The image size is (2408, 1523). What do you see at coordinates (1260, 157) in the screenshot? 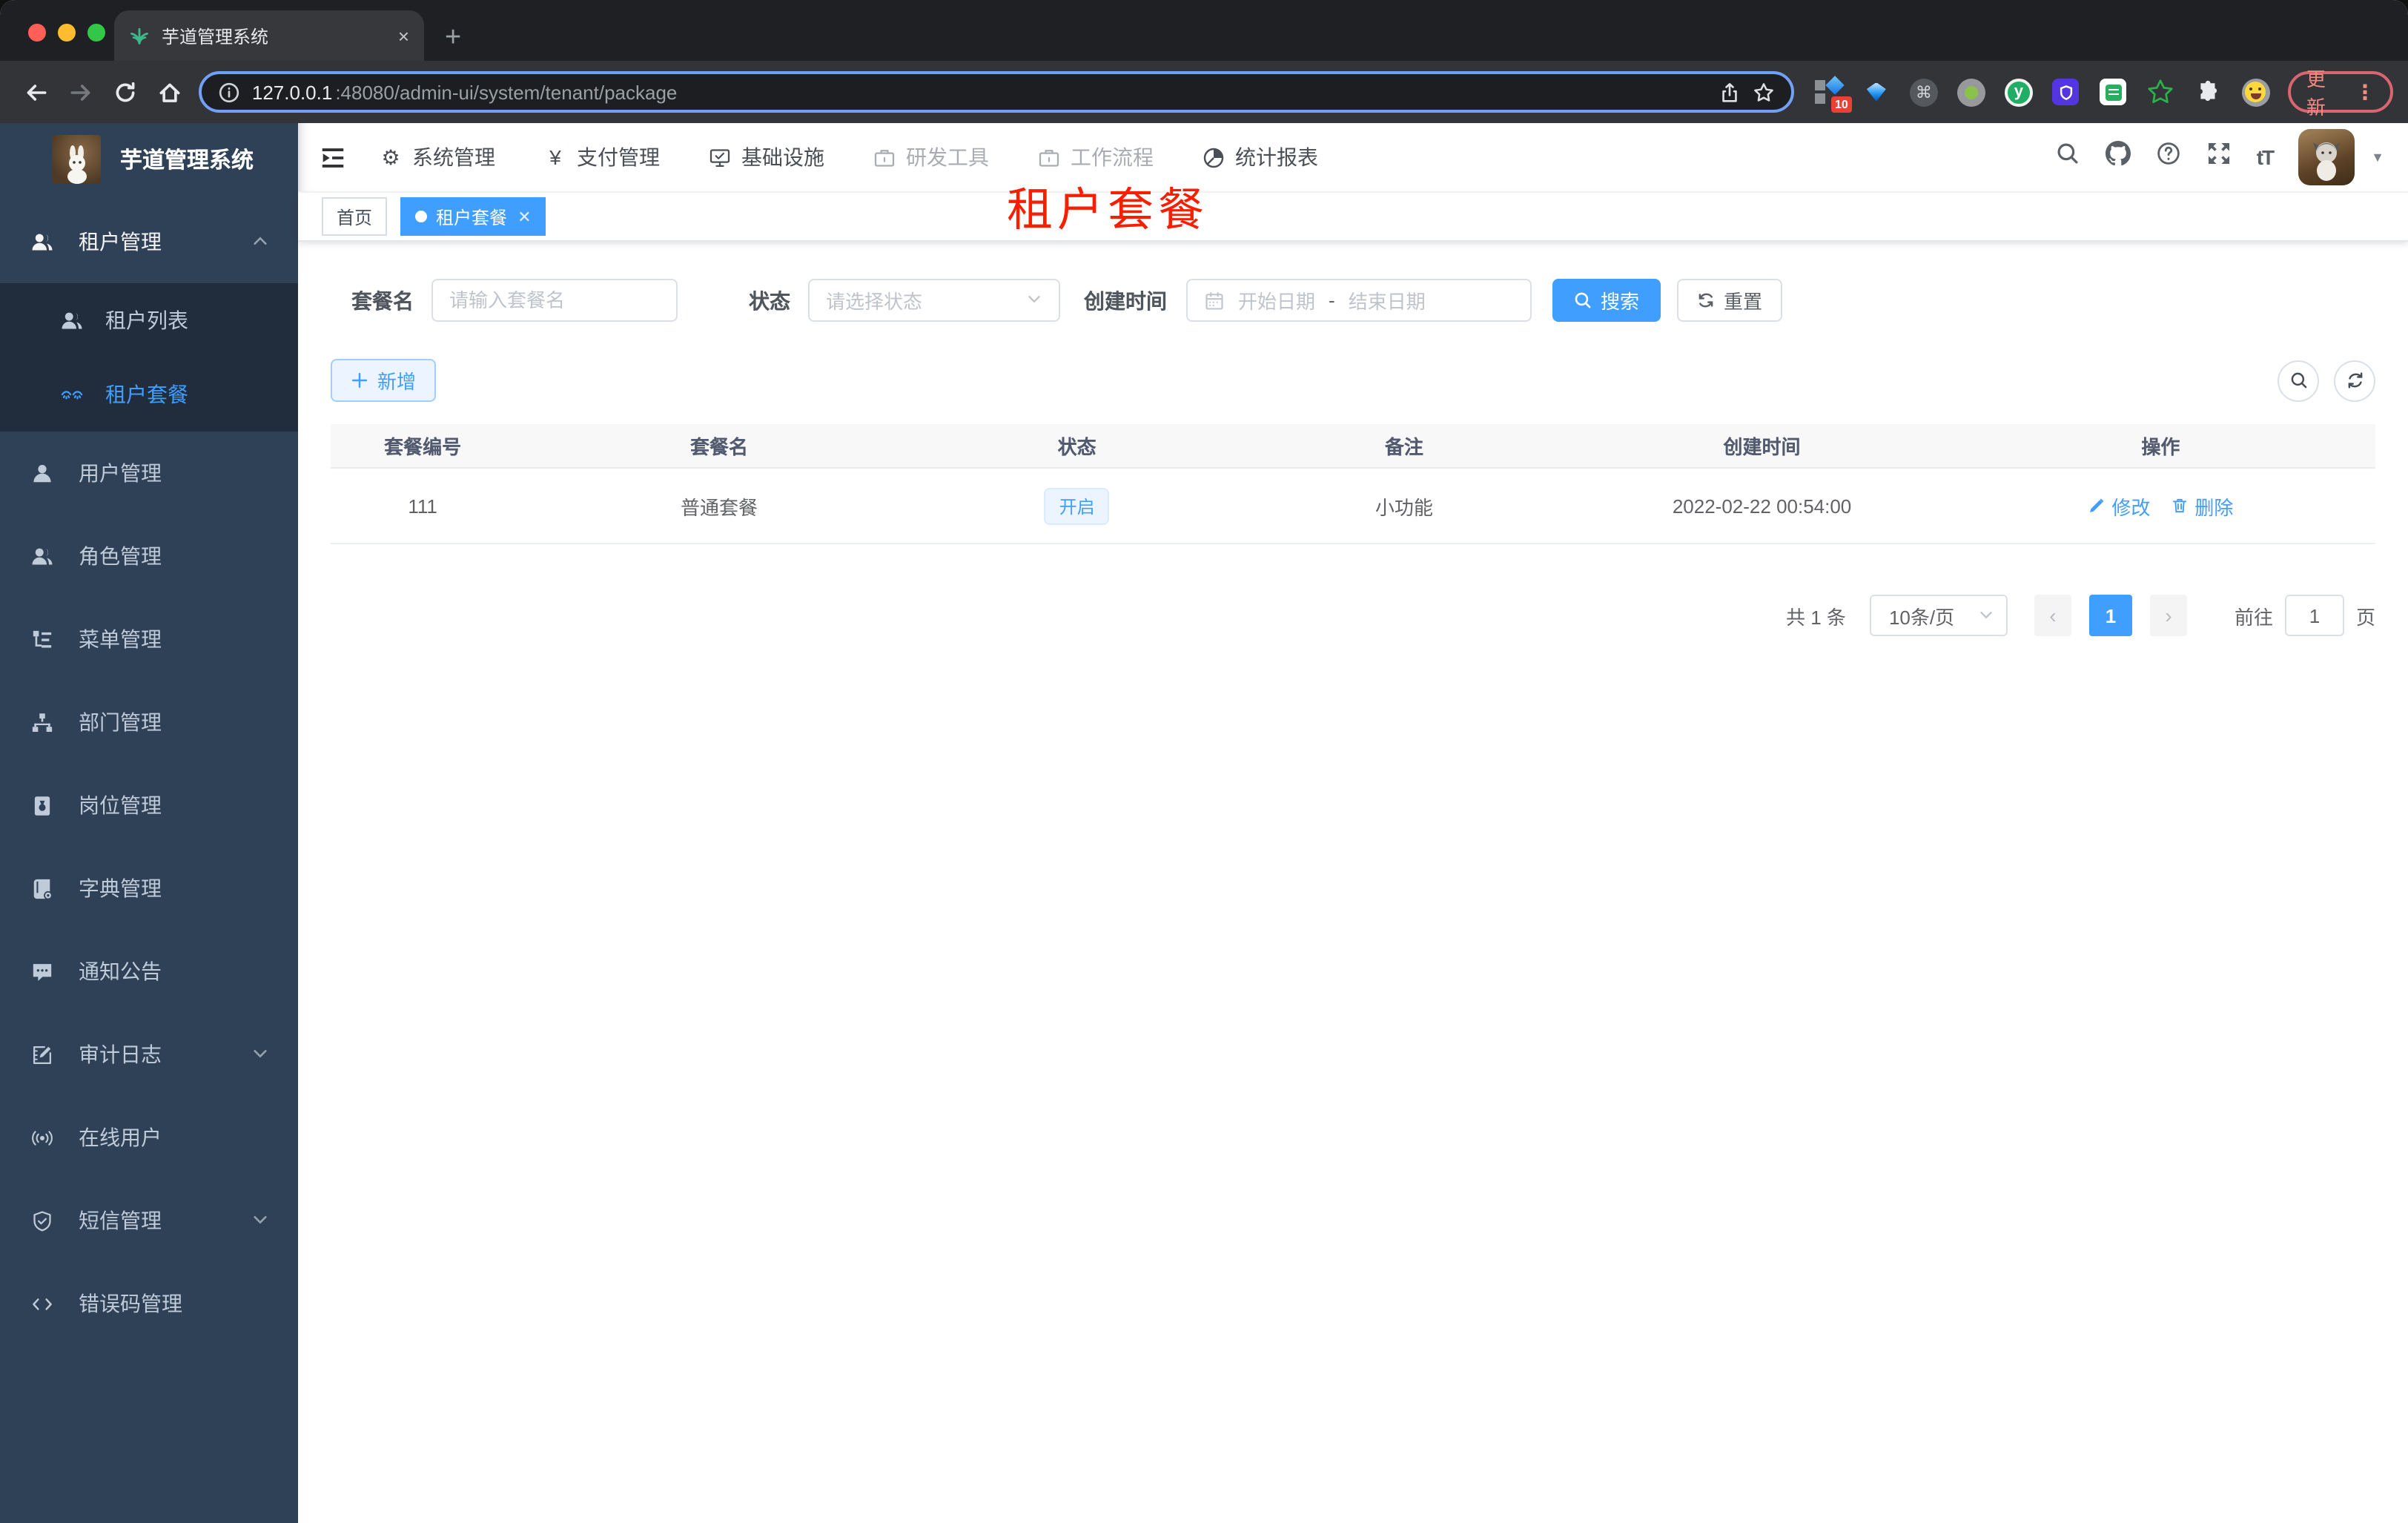
I see `nav-item-report: 统计报表` at bounding box center [1260, 157].